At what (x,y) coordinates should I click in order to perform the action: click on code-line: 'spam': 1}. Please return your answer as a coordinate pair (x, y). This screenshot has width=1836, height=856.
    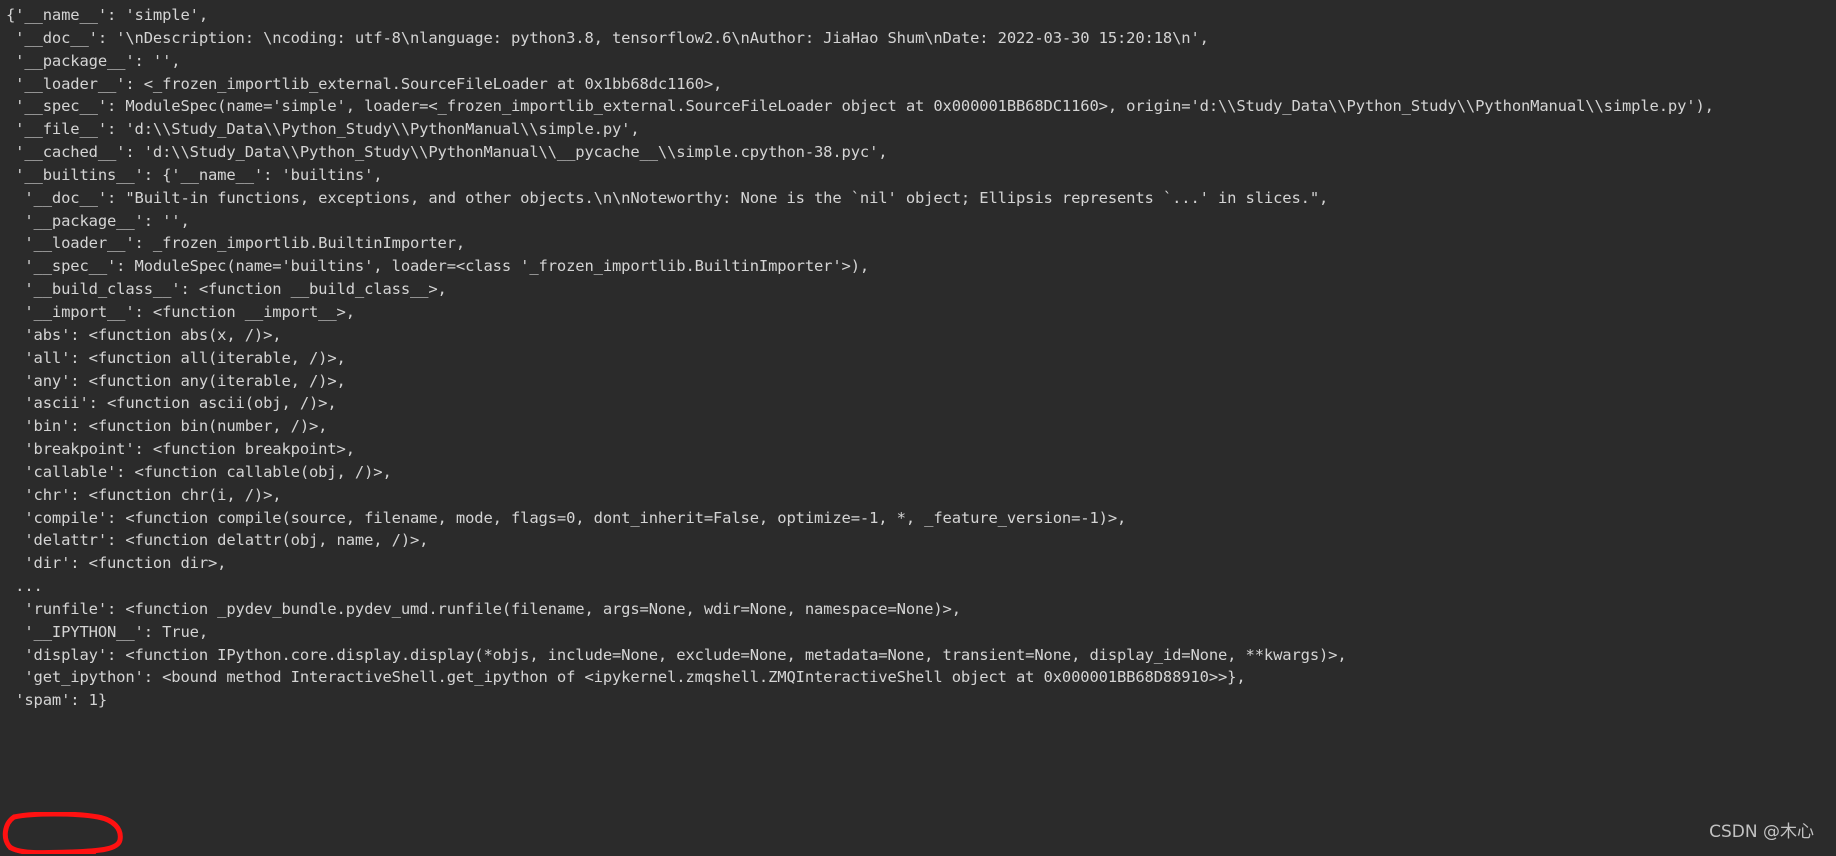
    Looking at the image, I should click on (56, 700).